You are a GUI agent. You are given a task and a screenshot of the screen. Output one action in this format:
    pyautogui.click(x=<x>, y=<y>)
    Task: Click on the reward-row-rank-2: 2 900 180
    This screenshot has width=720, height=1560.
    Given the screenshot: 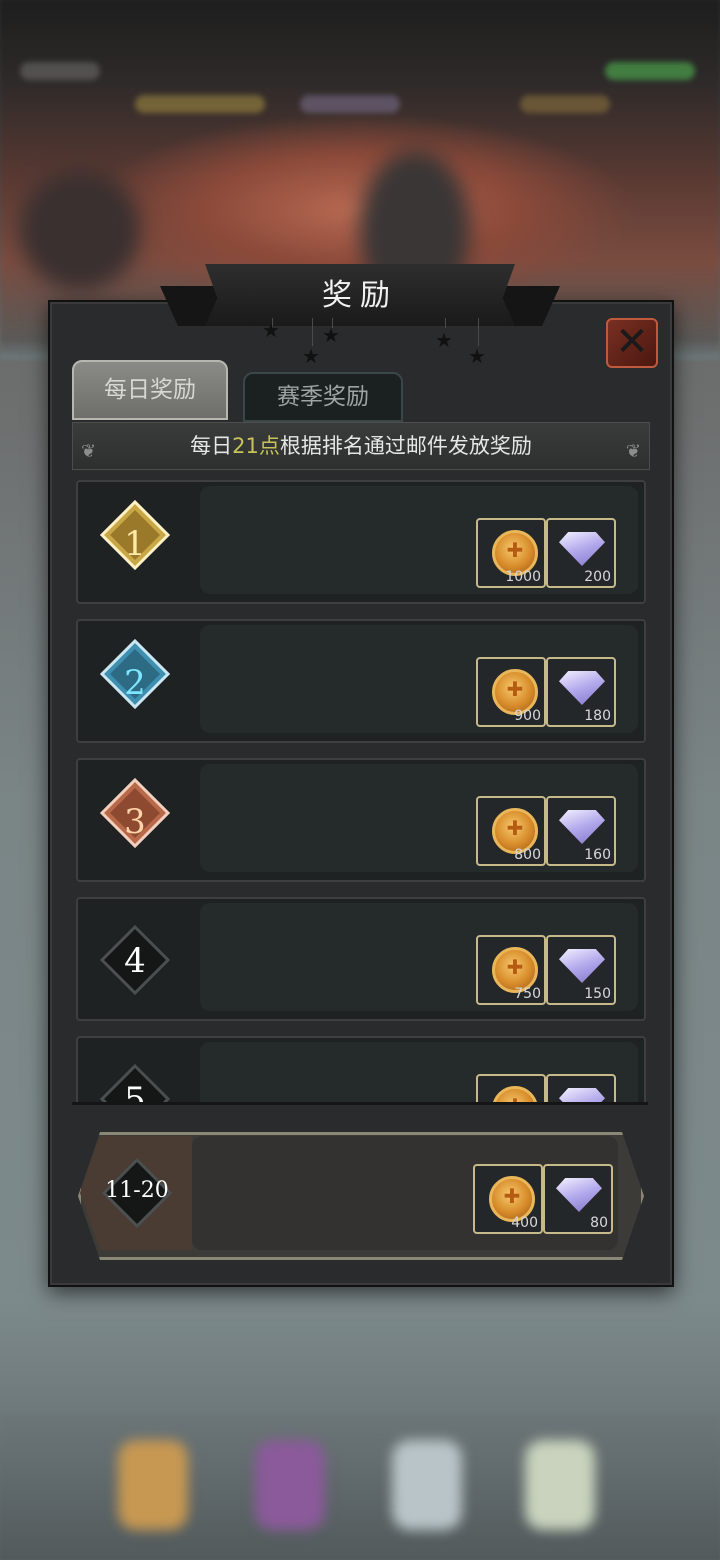 What is the action you would take?
    pyautogui.click(x=361, y=681)
    